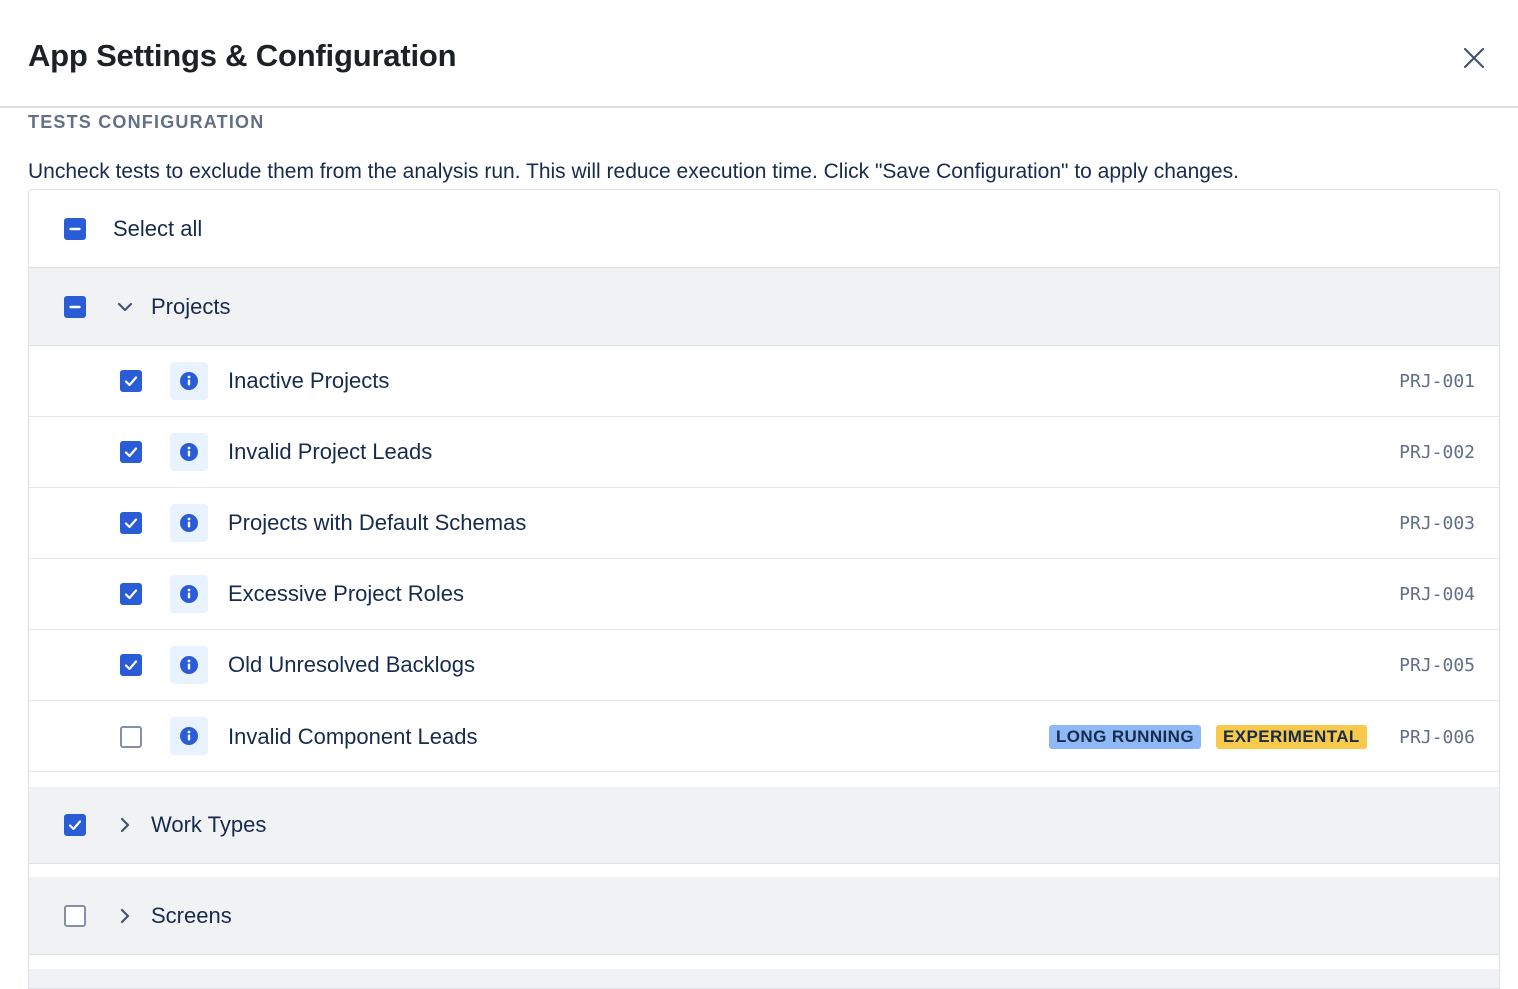 The image size is (1518, 989). I want to click on experimental-badge: EXPERIMENTAL, so click(1291, 737).